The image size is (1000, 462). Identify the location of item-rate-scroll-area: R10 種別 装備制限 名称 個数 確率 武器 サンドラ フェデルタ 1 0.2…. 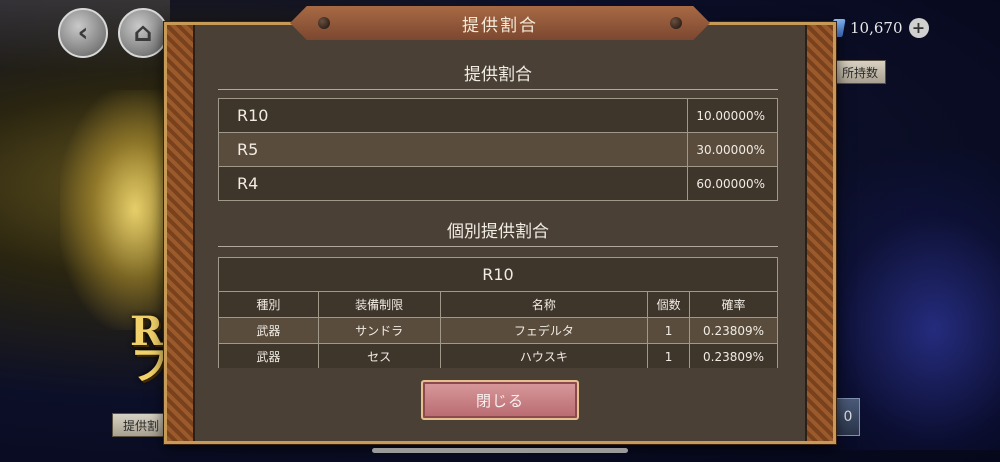
(498, 312).